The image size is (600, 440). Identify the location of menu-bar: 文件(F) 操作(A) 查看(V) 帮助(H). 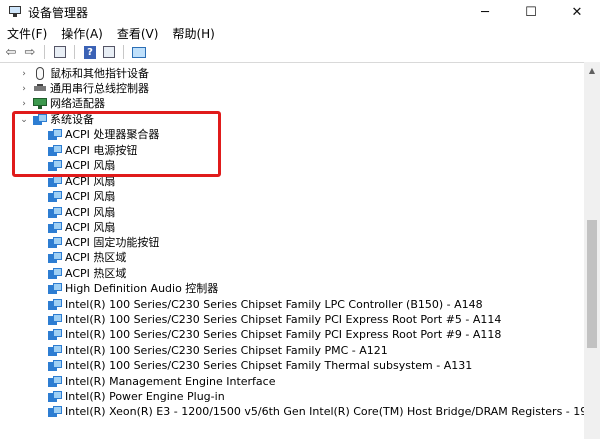
(300, 33).